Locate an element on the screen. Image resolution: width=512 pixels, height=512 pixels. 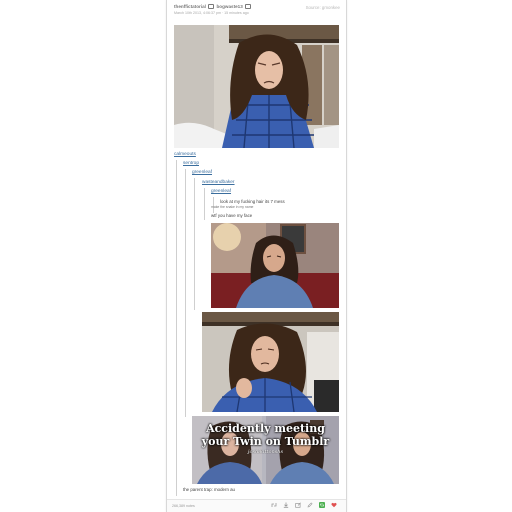
heart-icon is located at coordinates (334, 505).